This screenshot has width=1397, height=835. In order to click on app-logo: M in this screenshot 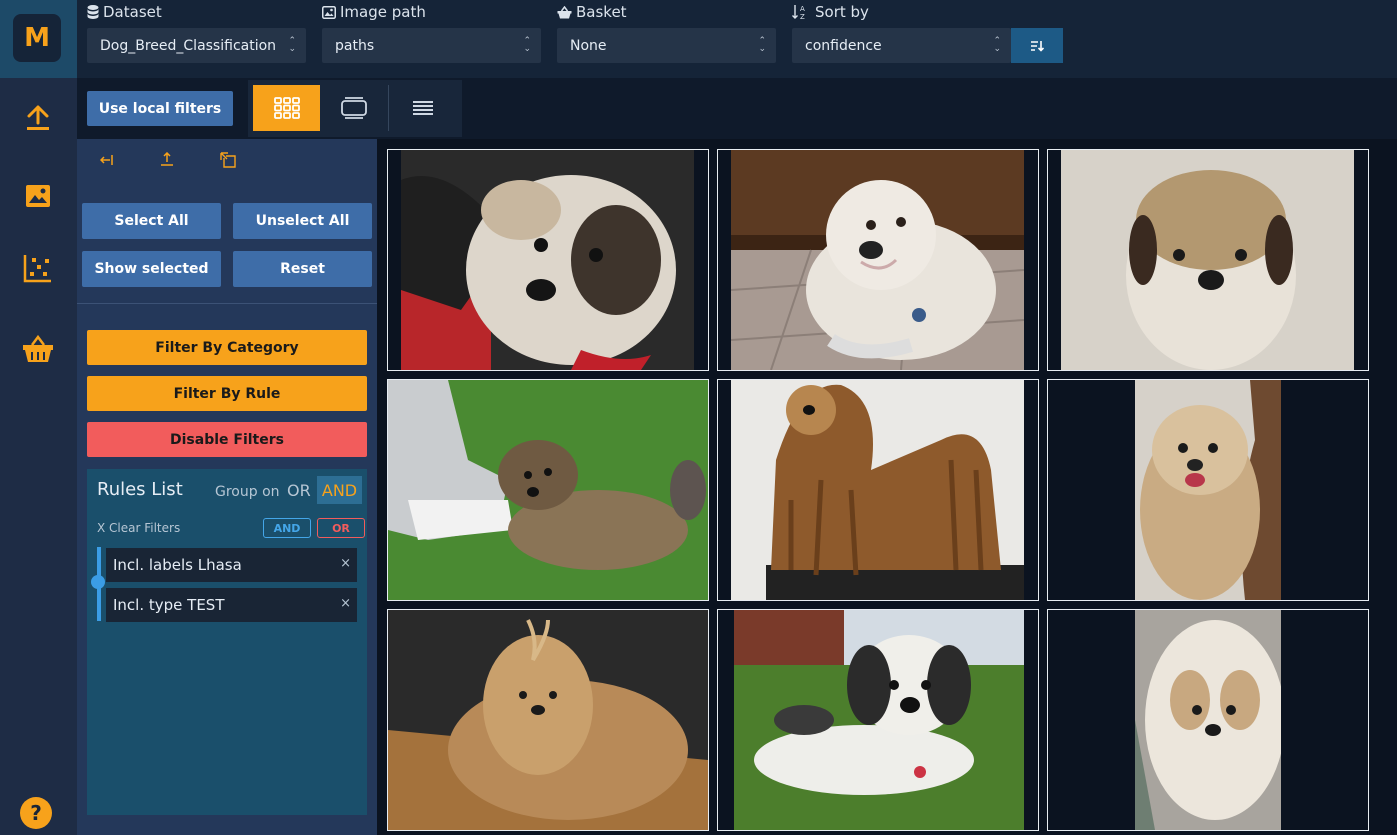, I will do `click(37, 38)`.